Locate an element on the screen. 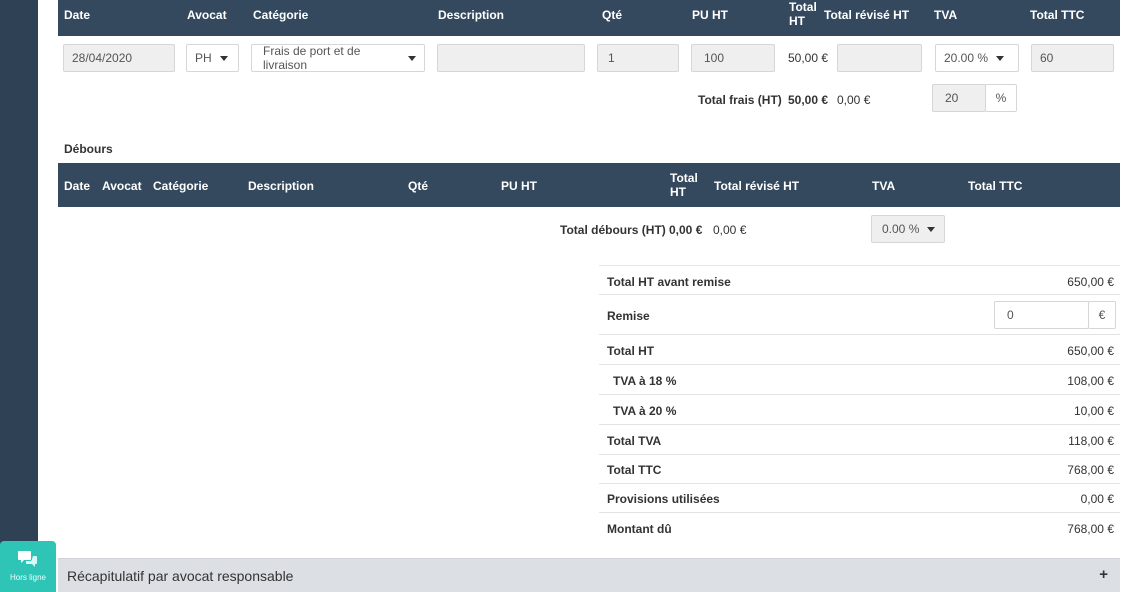 The image size is (1144, 592). percent-addon: % is located at coordinates (1001, 98).